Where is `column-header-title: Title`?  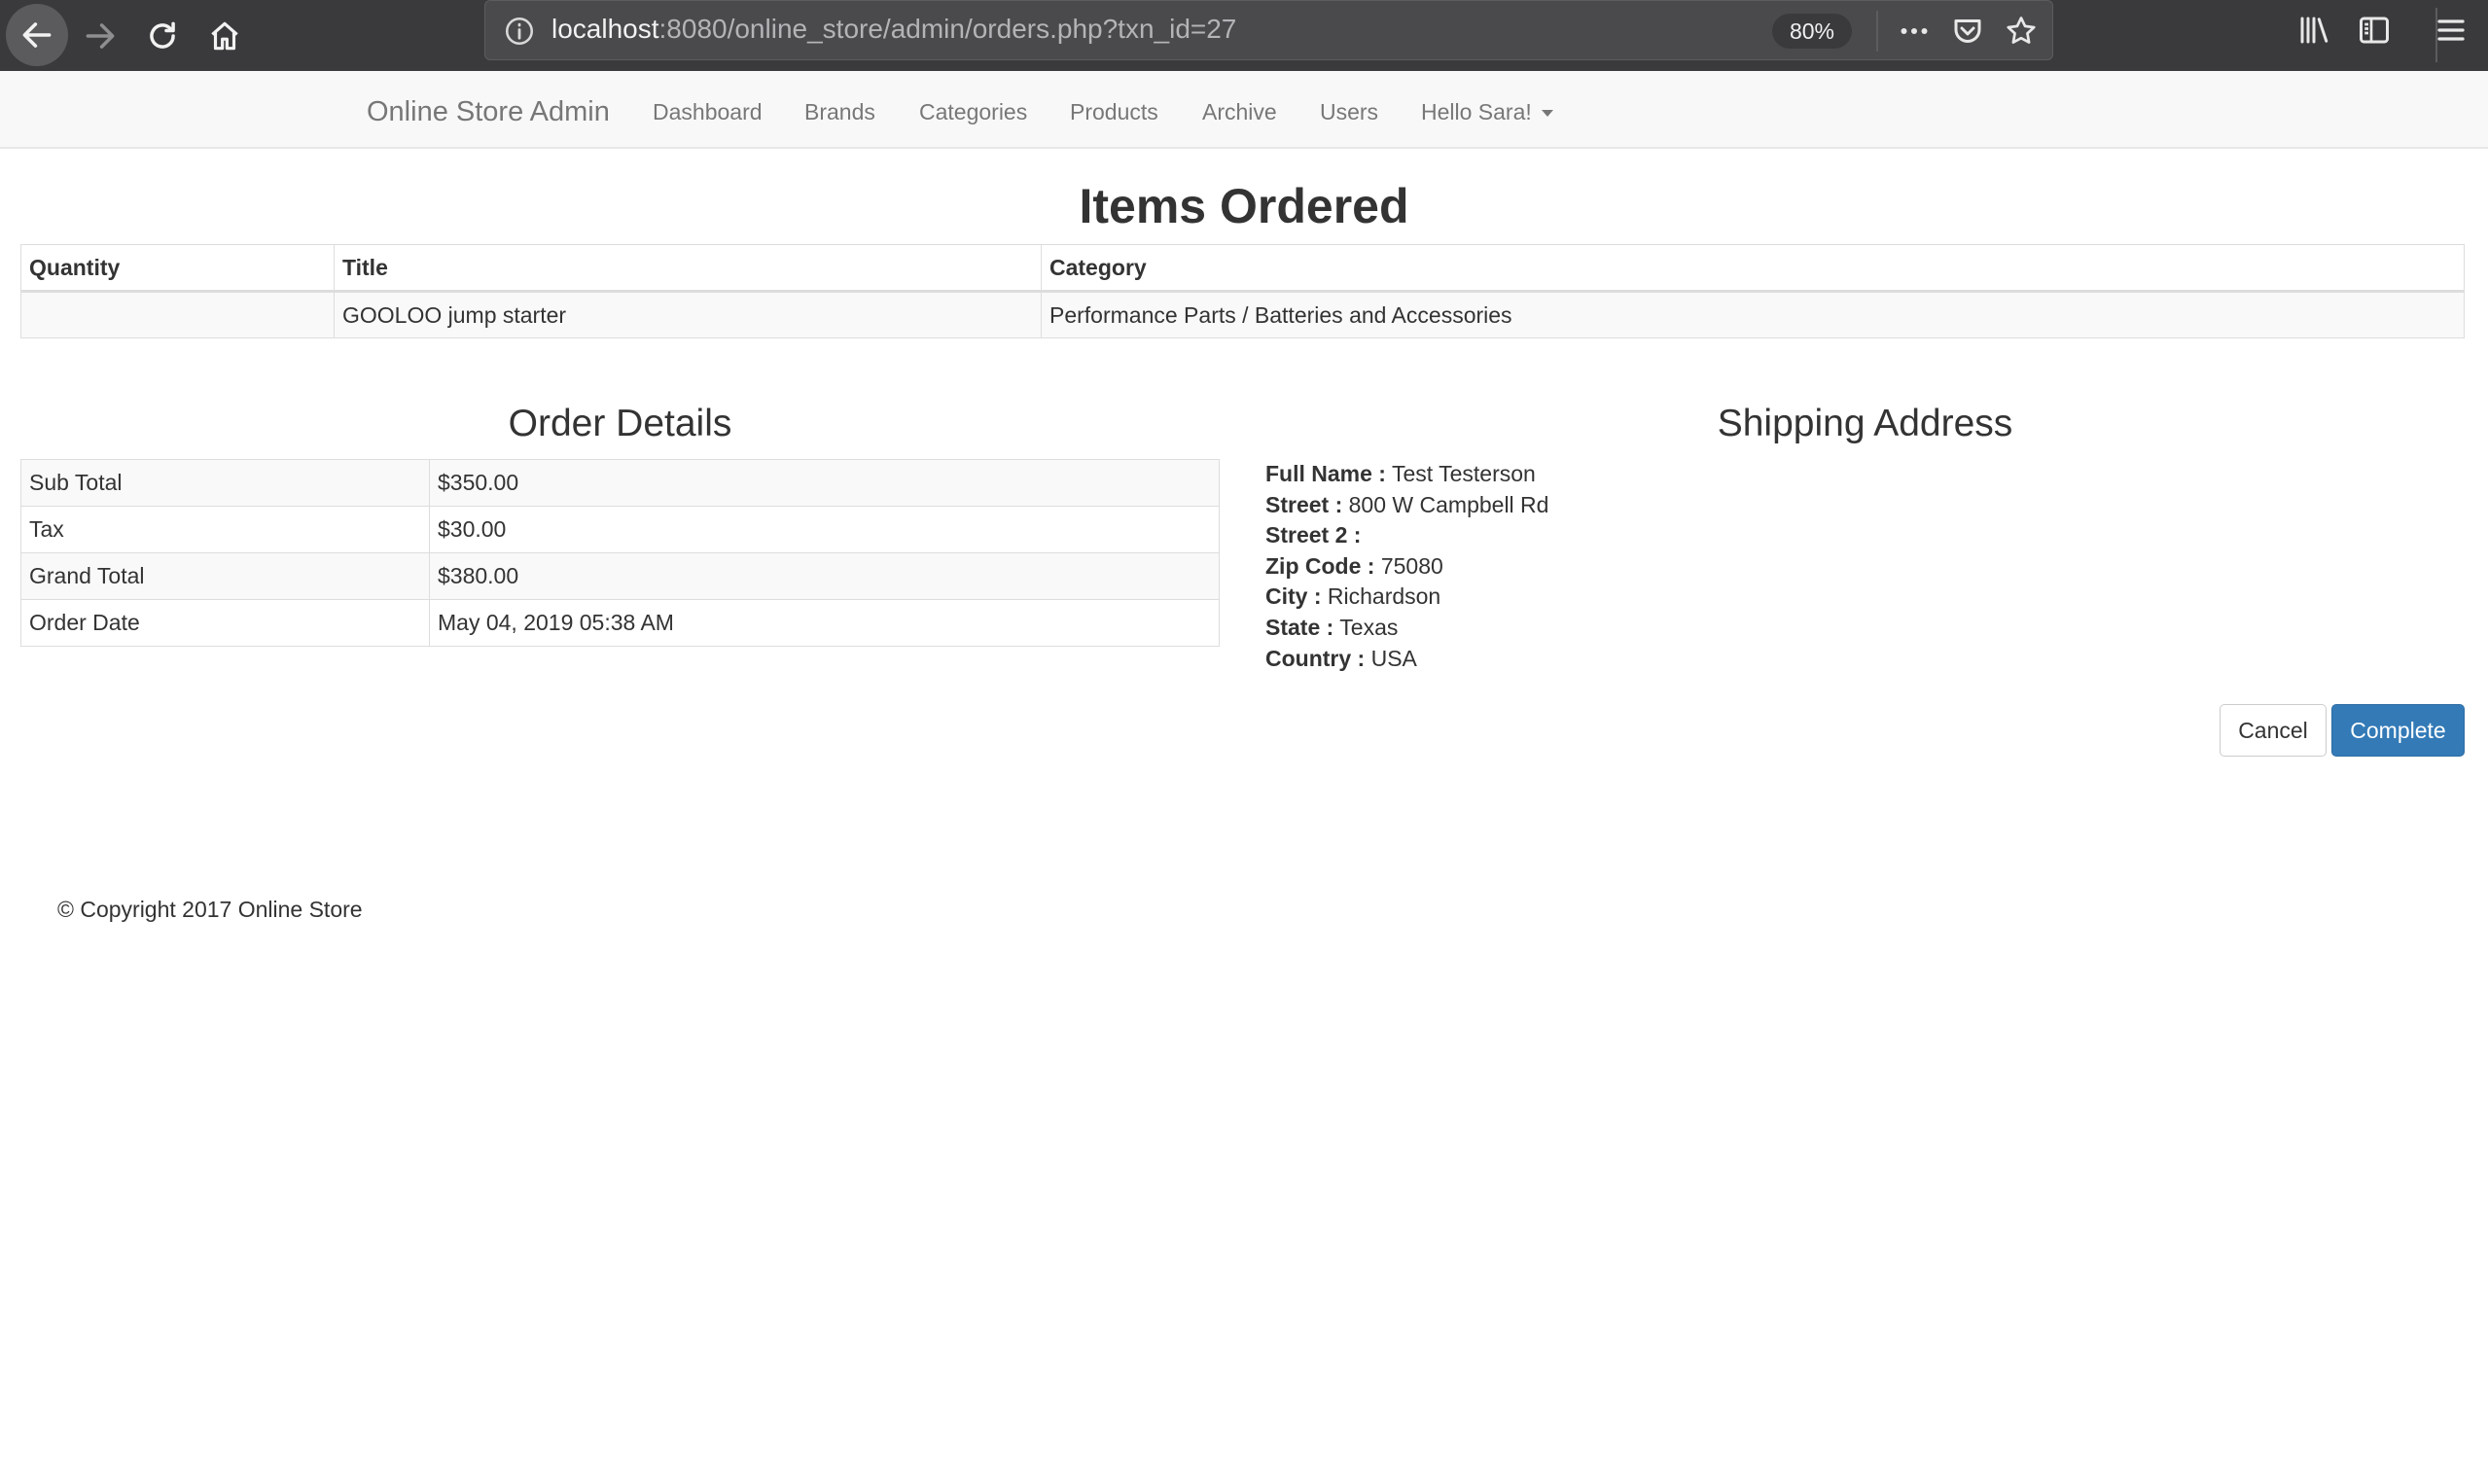 column-header-title: Title is located at coordinates (688, 268).